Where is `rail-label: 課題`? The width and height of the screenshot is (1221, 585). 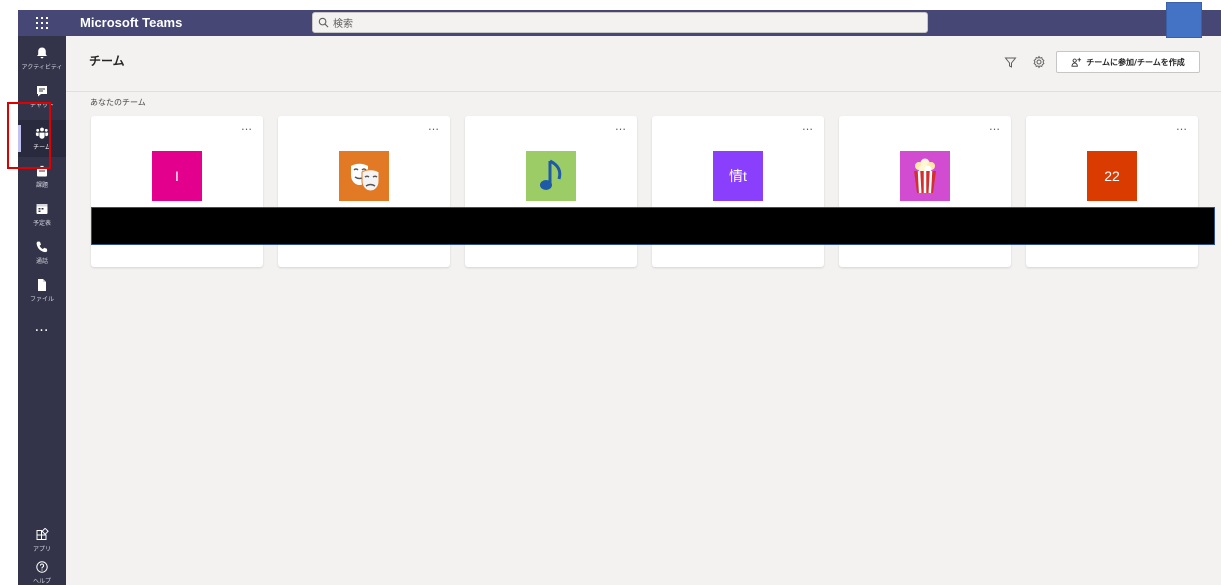 rail-label: 課題 is located at coordinates (41, 185).